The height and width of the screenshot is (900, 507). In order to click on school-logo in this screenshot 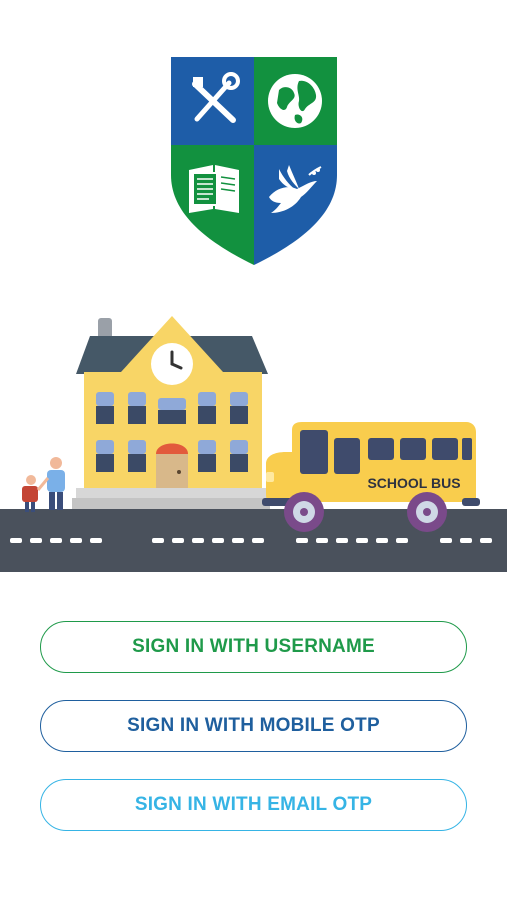, I will do `click(254, 161)`.